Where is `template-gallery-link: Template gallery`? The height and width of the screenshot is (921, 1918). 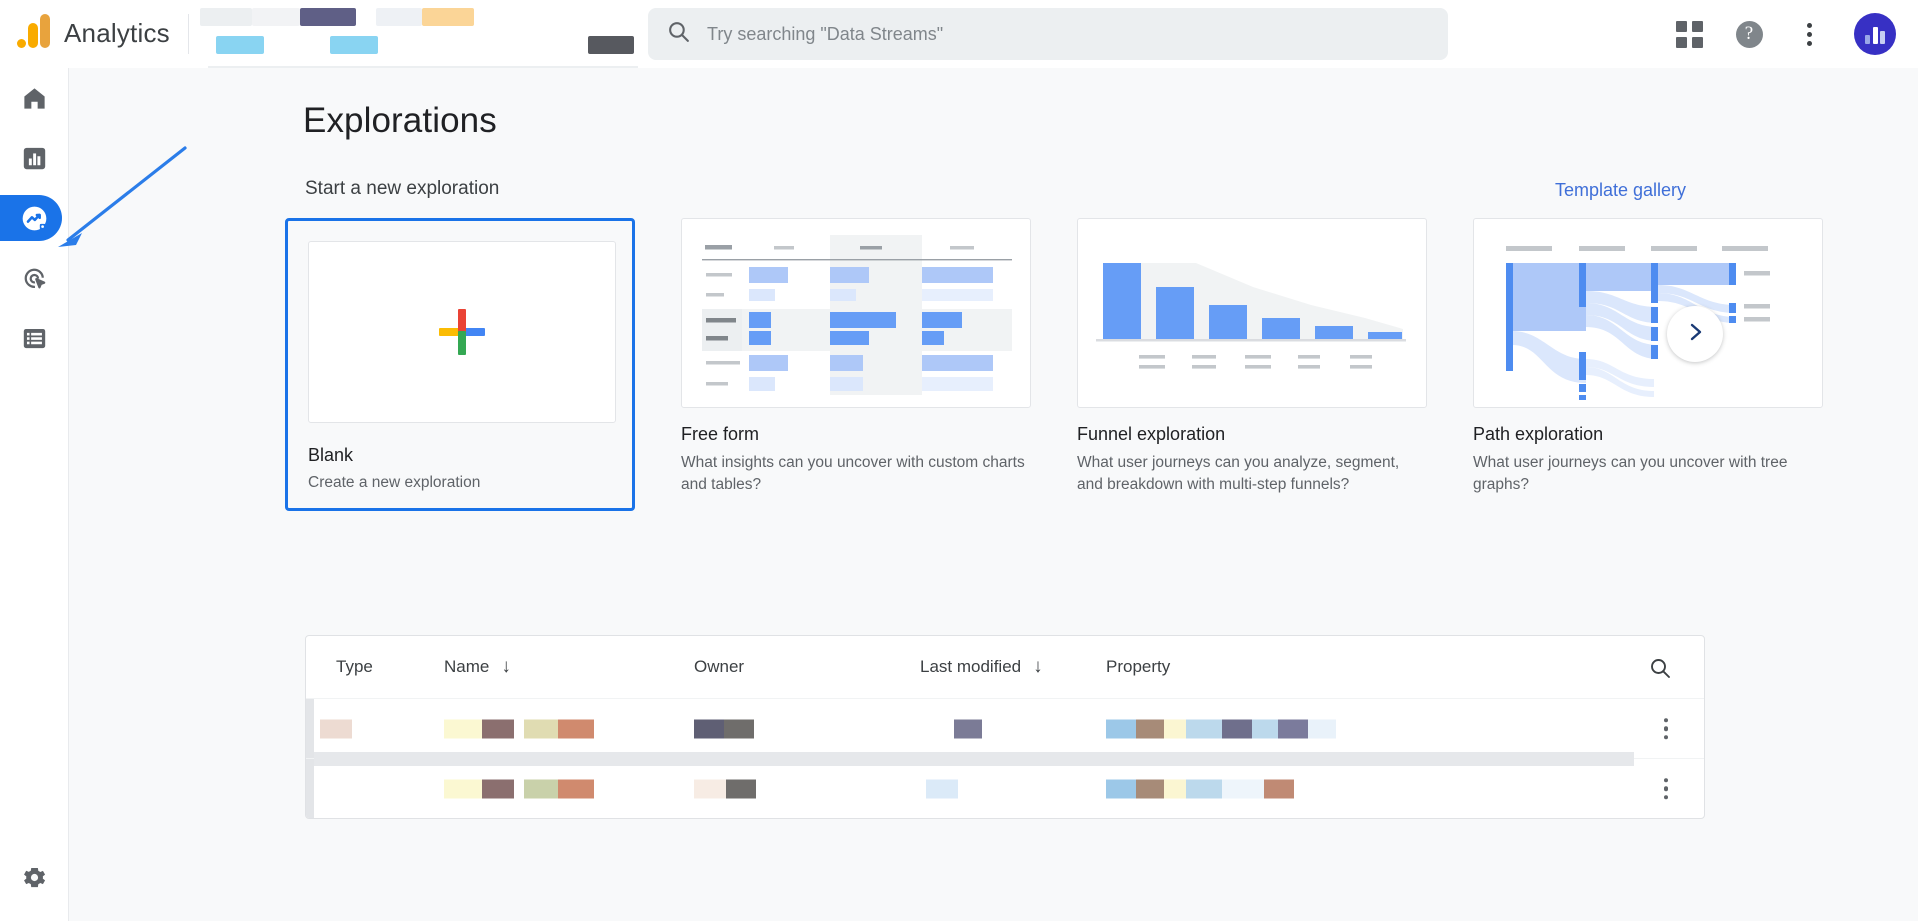 template-gallery-link: Template gallery is located at coordinates (1620, 190).